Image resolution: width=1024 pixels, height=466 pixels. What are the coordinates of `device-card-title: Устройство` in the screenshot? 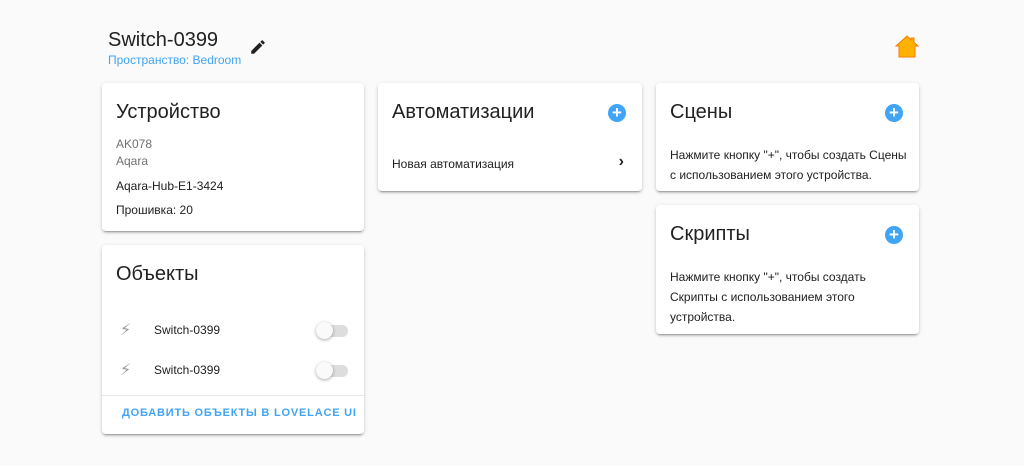 It's located at (168, 112).